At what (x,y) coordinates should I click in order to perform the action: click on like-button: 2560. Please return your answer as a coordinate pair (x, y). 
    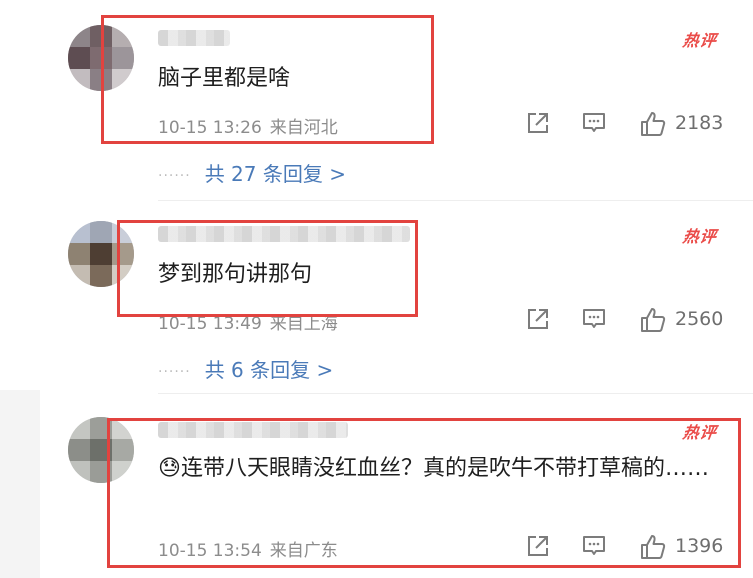
    Looking at the image, I should click on (684, 320).